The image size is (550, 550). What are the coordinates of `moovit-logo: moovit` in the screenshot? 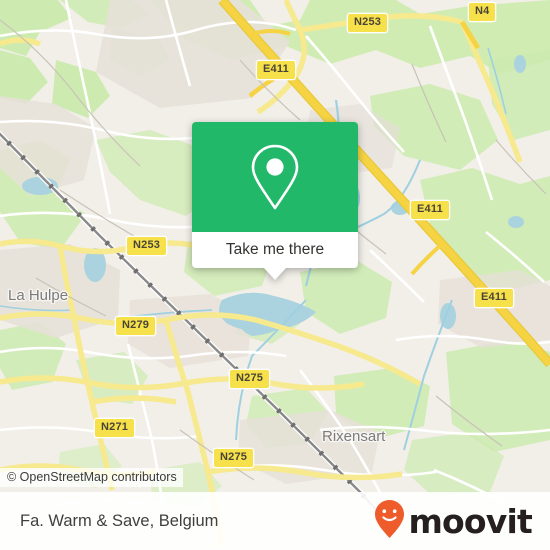 It's located at (453, 521).